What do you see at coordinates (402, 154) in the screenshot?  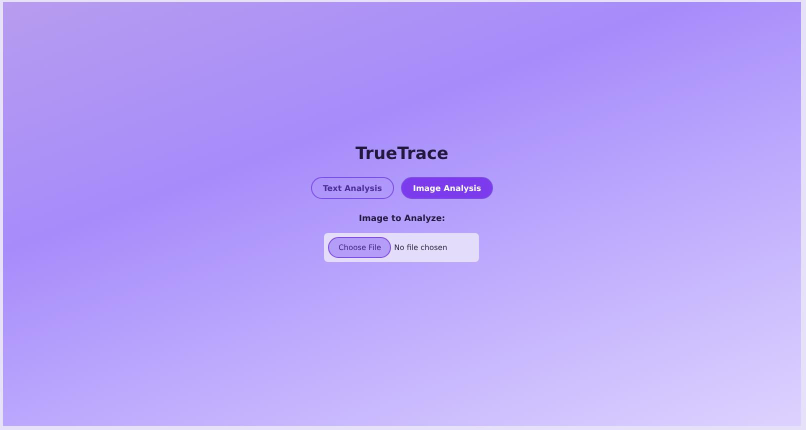 I see `app-title: TrueTrace` at bounding box center [402, 154].